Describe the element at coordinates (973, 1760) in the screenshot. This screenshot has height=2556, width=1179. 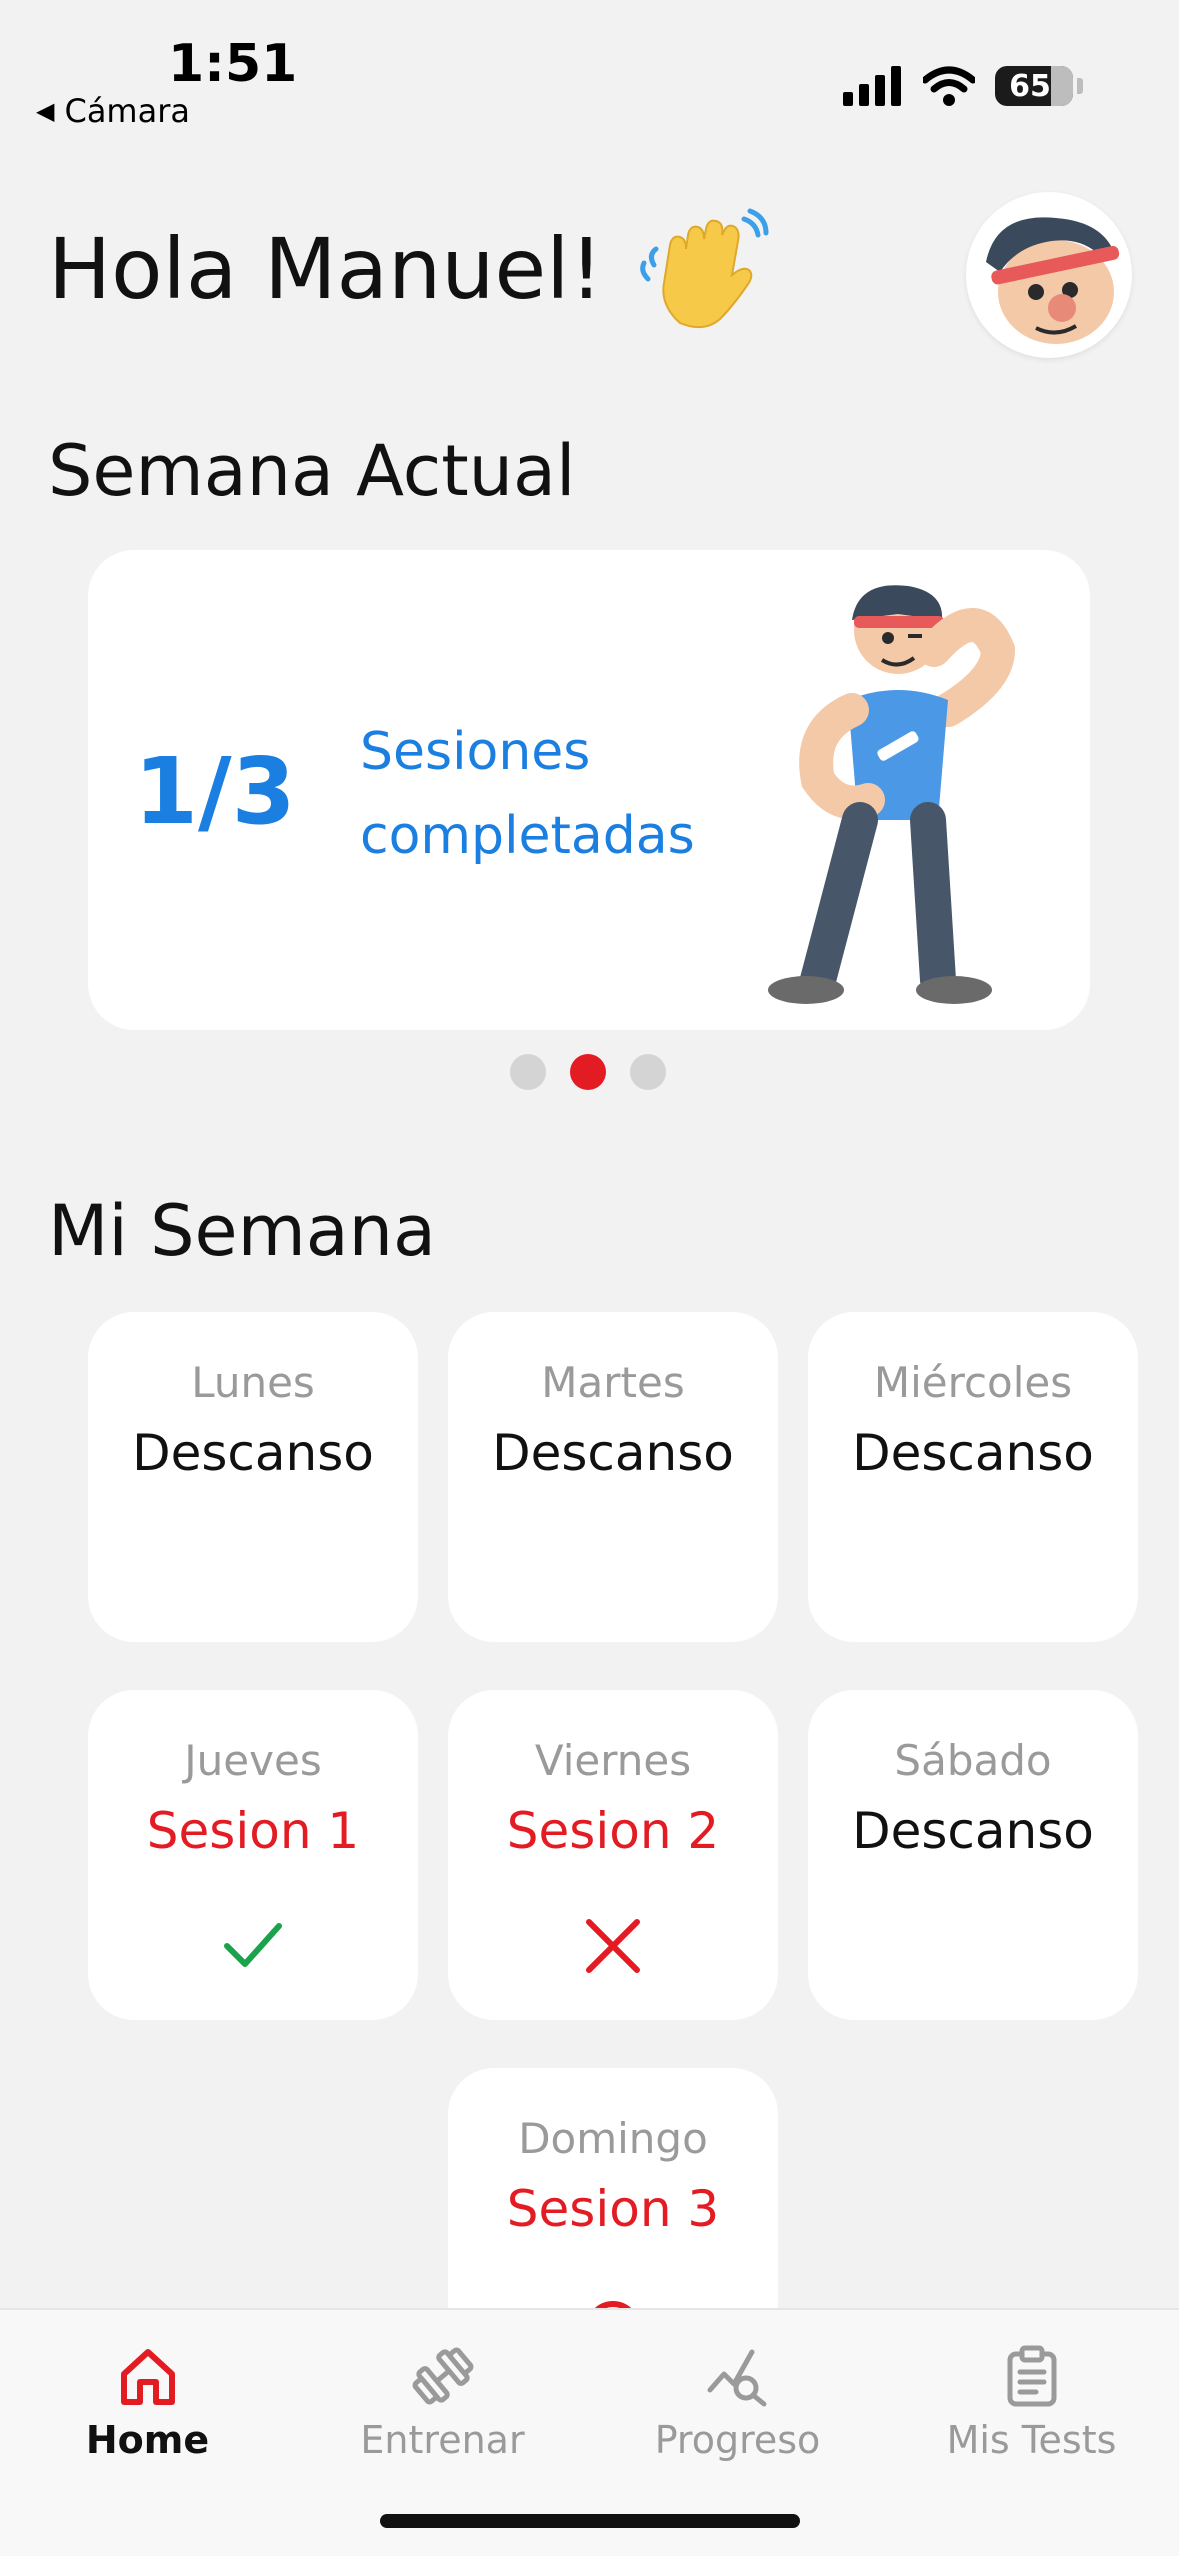
I see `day-name: Sábado` at that location.